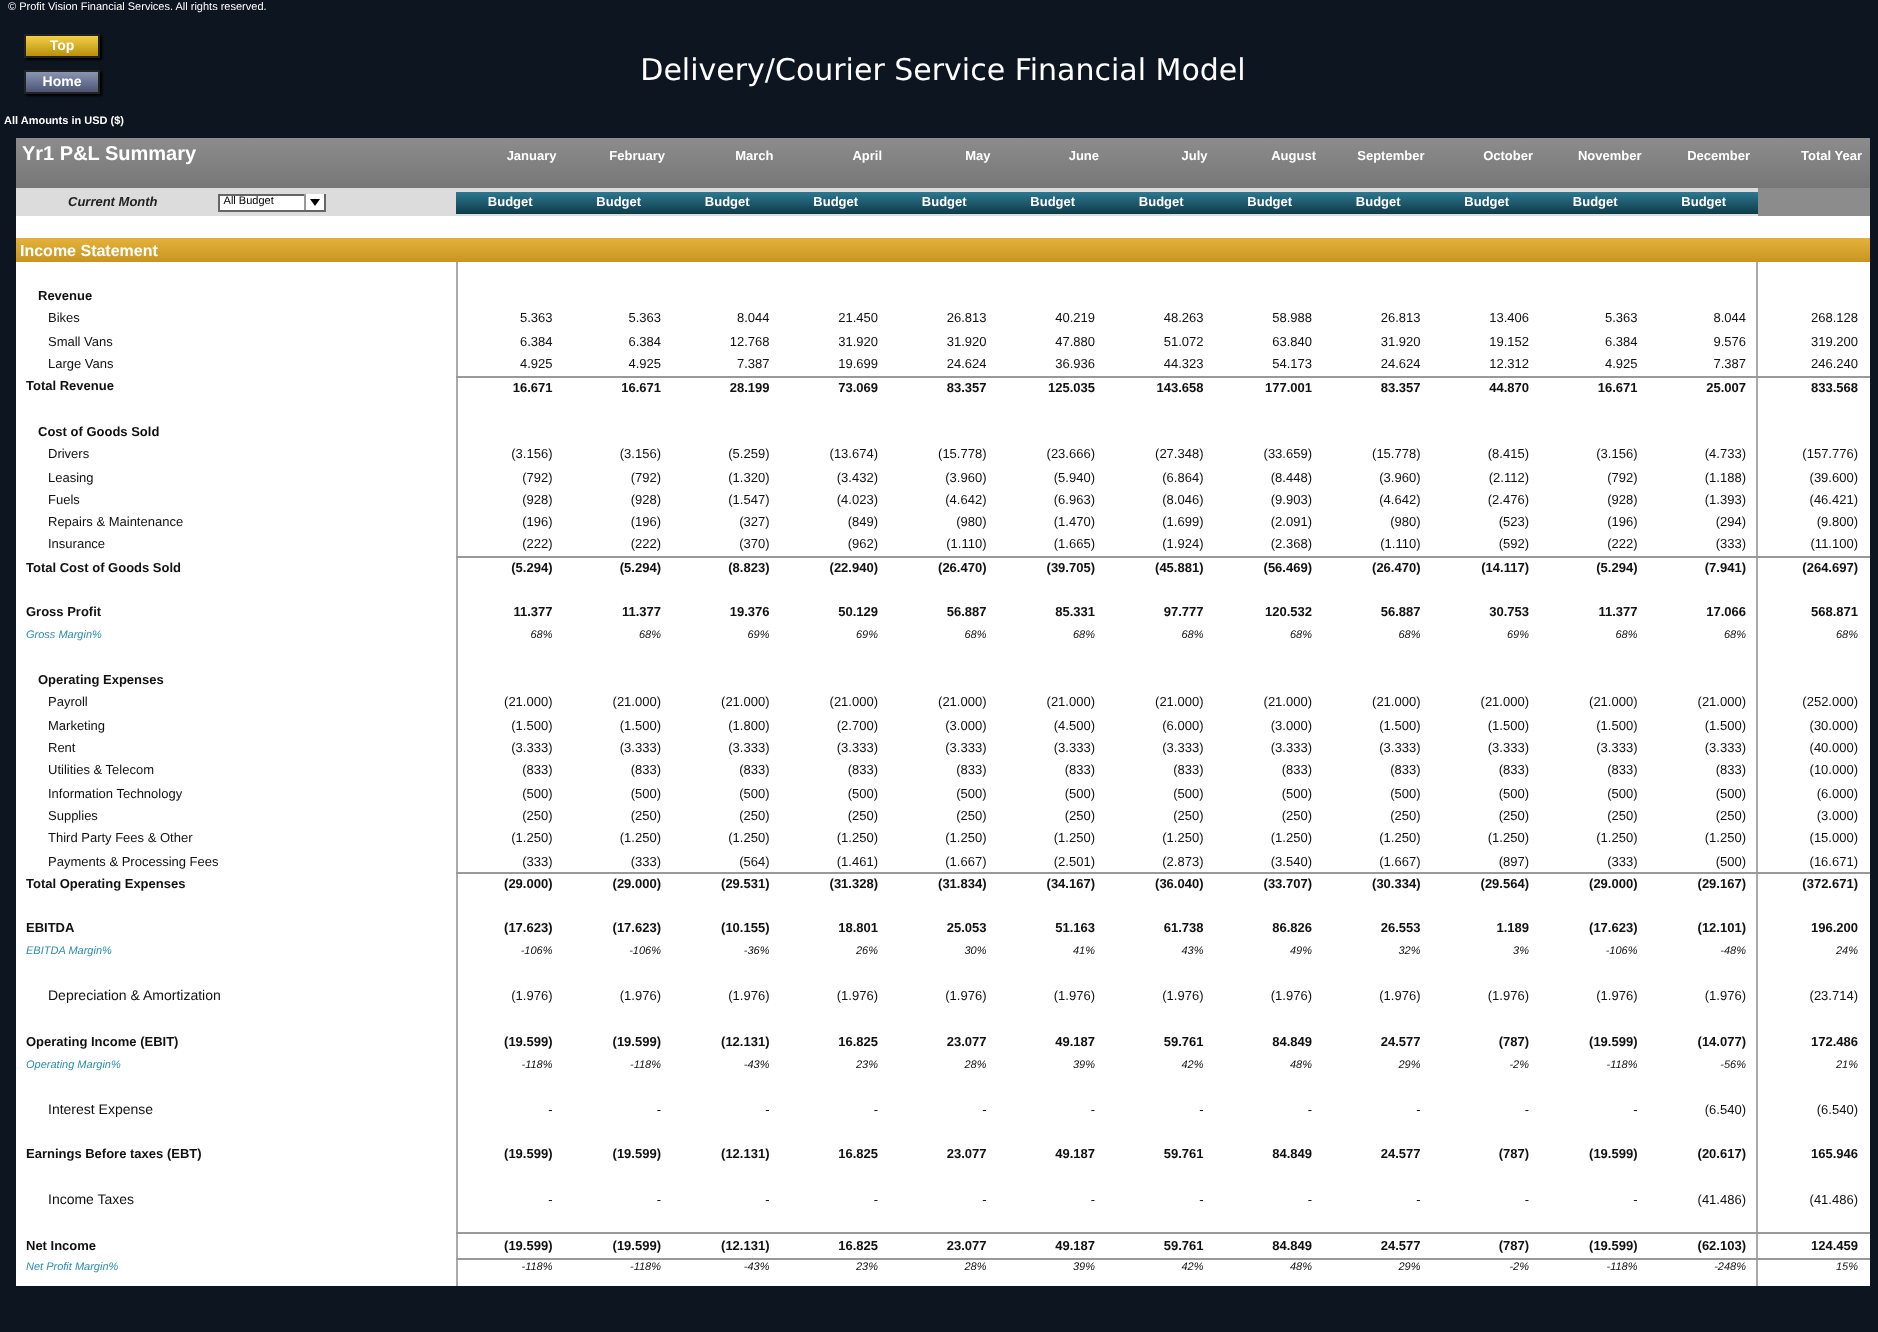  I want to click on header-filler, so click(1814, 202).